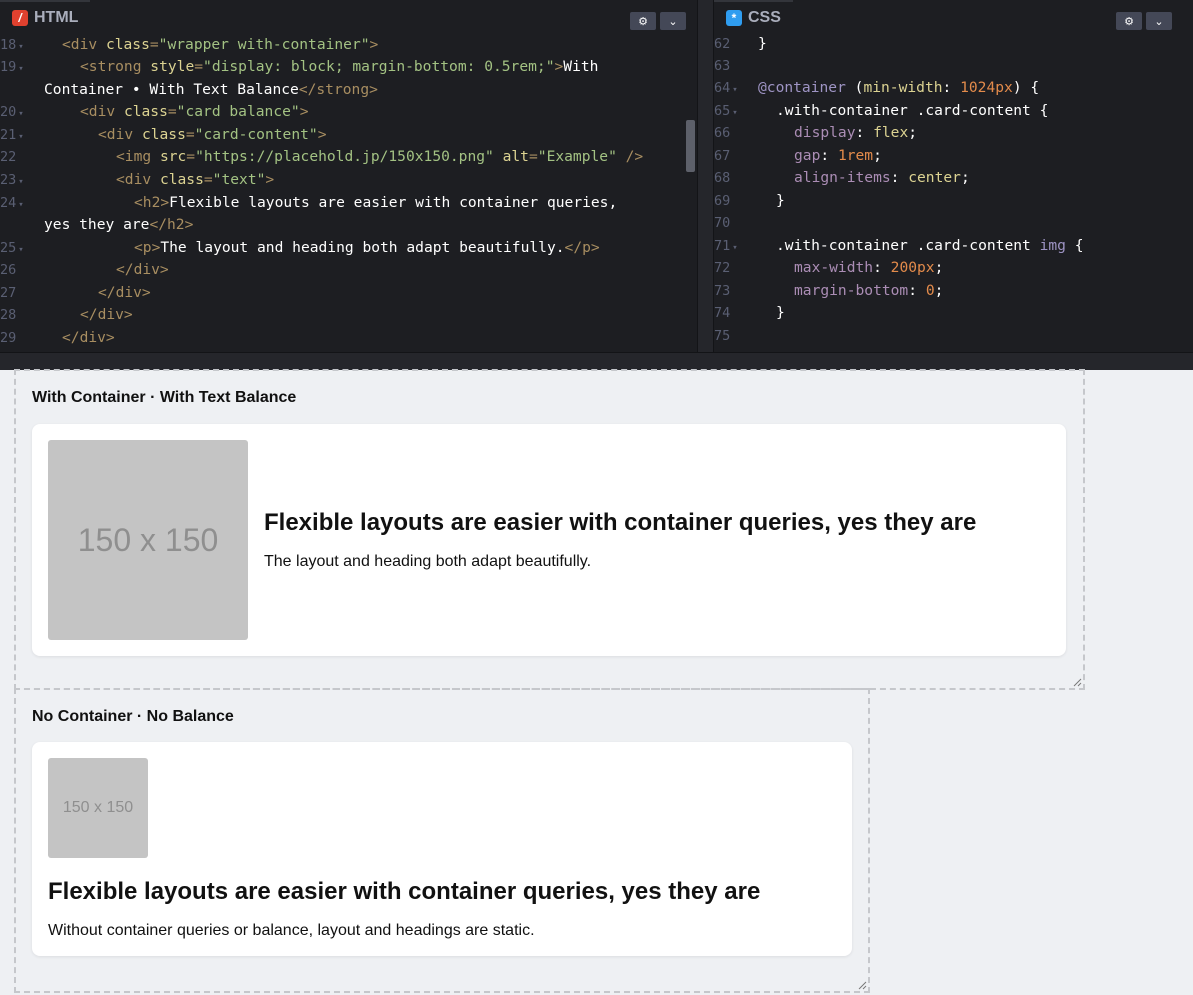 The height and width of the screenshot is (995, 1193). What do you see at coordinates (658, 21) in the screenshot?
I see `html-pane-controls: ⚙ ⌄` at bounding box center [658, 21].